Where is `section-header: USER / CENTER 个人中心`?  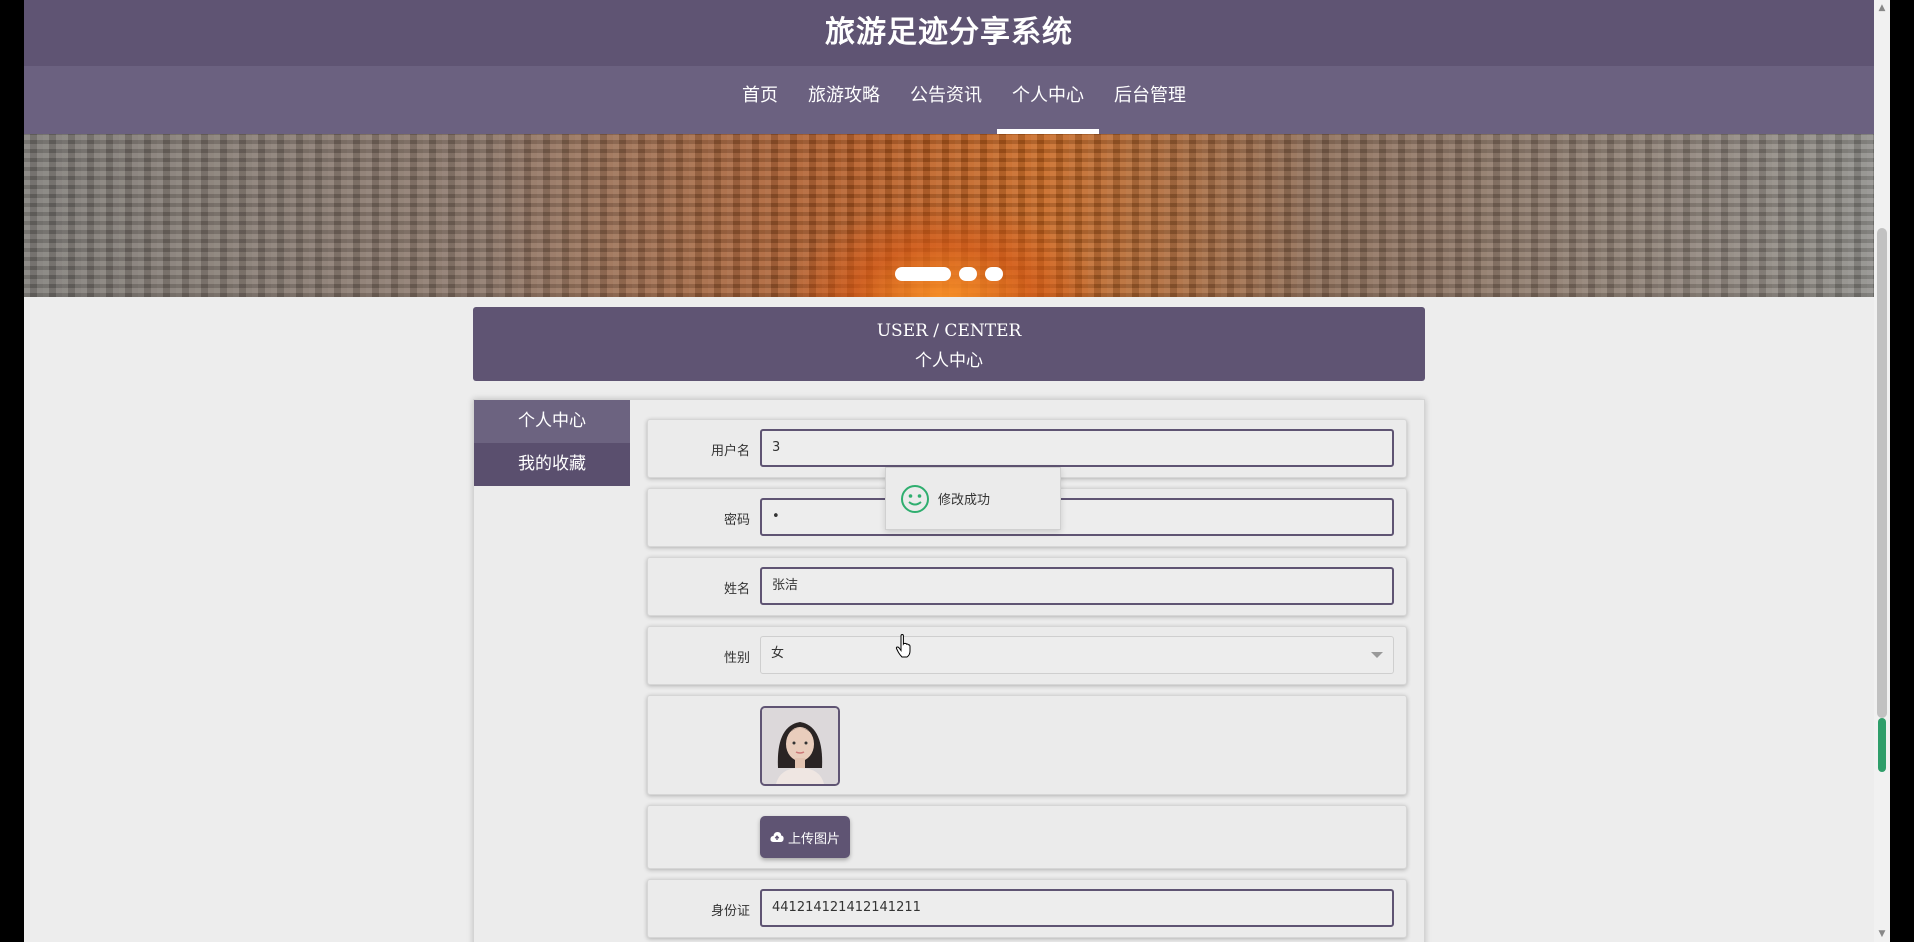
section-header: USER / CENTER 个人中心 is located at coordinates (949, 344).